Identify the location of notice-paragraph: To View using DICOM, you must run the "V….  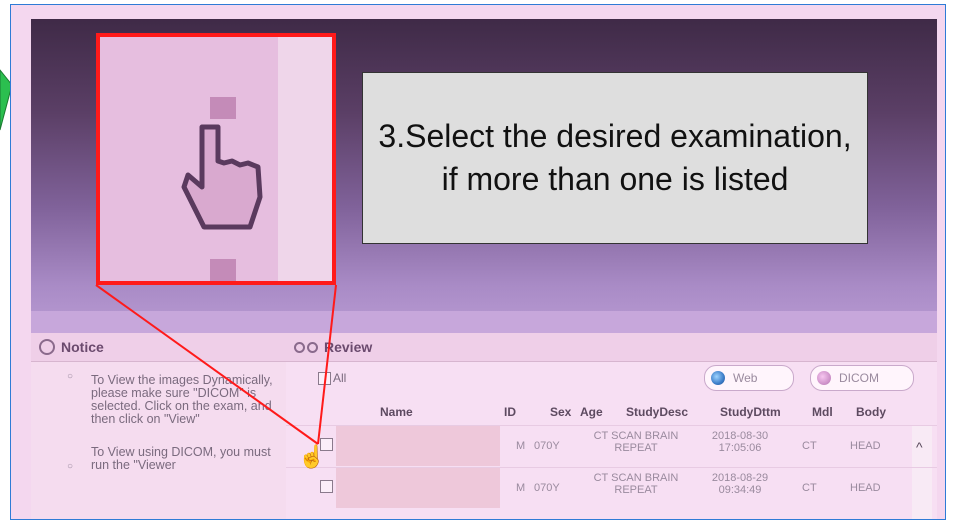
(181, 458).